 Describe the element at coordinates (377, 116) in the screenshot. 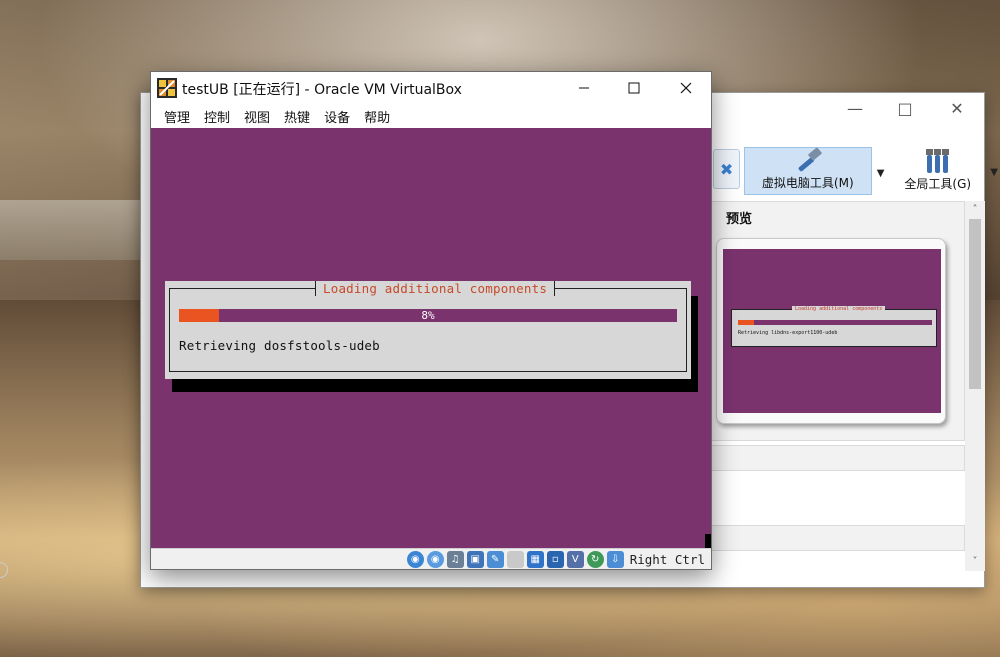

I see `menu-help: 帮助` at that location.